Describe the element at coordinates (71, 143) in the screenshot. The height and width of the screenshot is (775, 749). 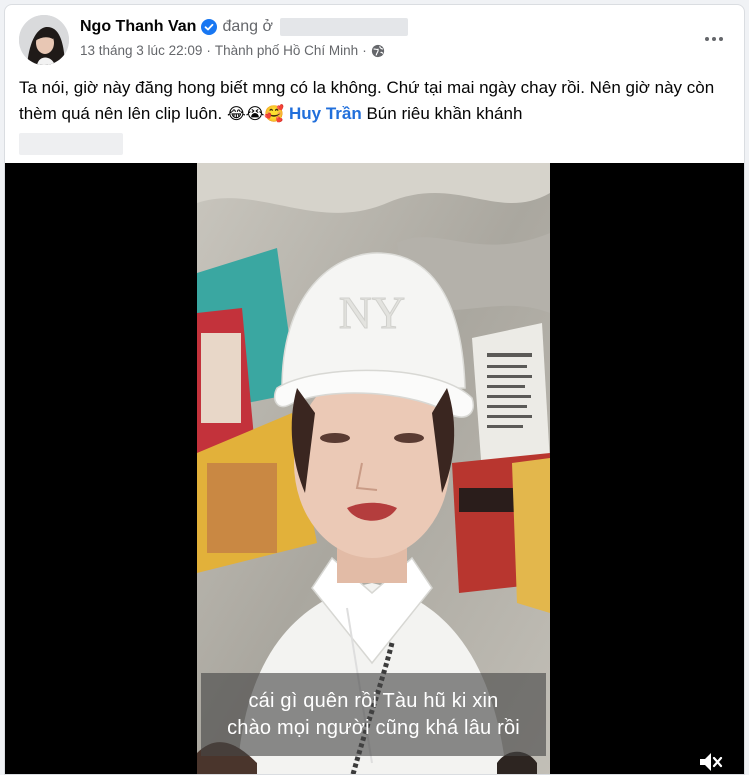
I see `caption-redacted` at that location.